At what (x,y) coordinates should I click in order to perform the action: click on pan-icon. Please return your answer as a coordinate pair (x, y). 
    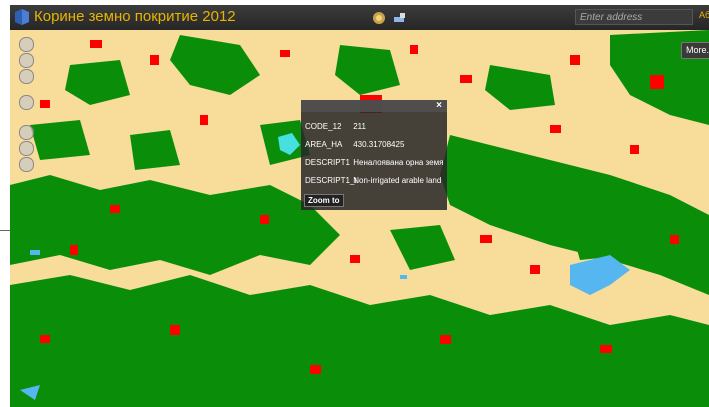
    Looking at the image, I should click on (26, 44).